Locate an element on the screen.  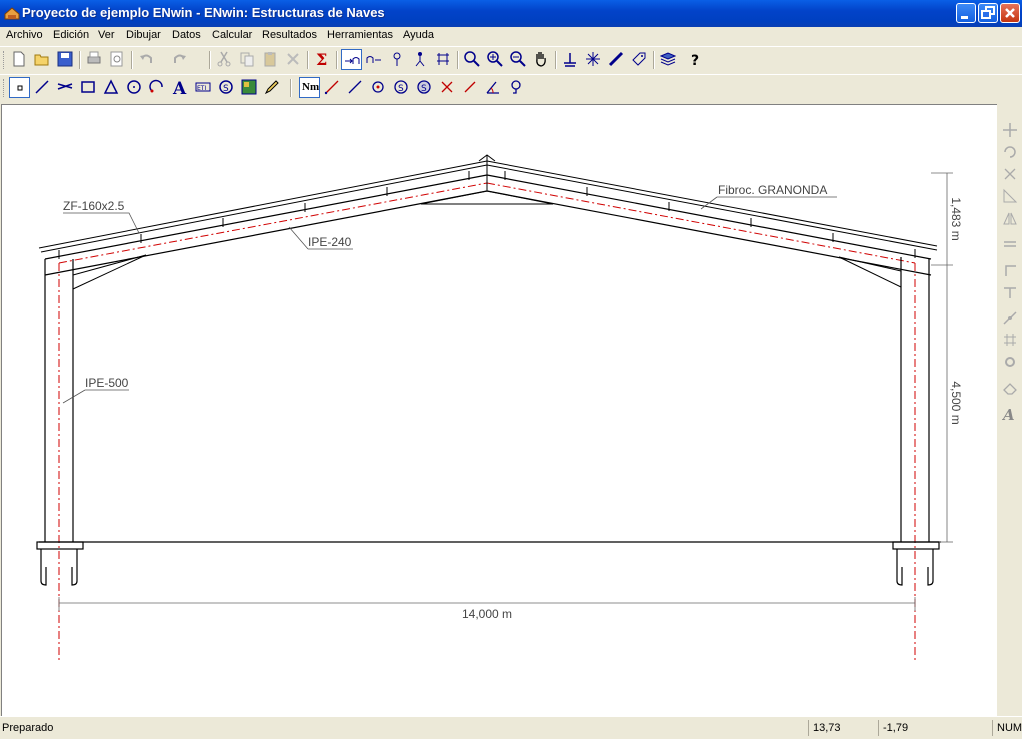
layers-button is located at coordinates (668, 59).